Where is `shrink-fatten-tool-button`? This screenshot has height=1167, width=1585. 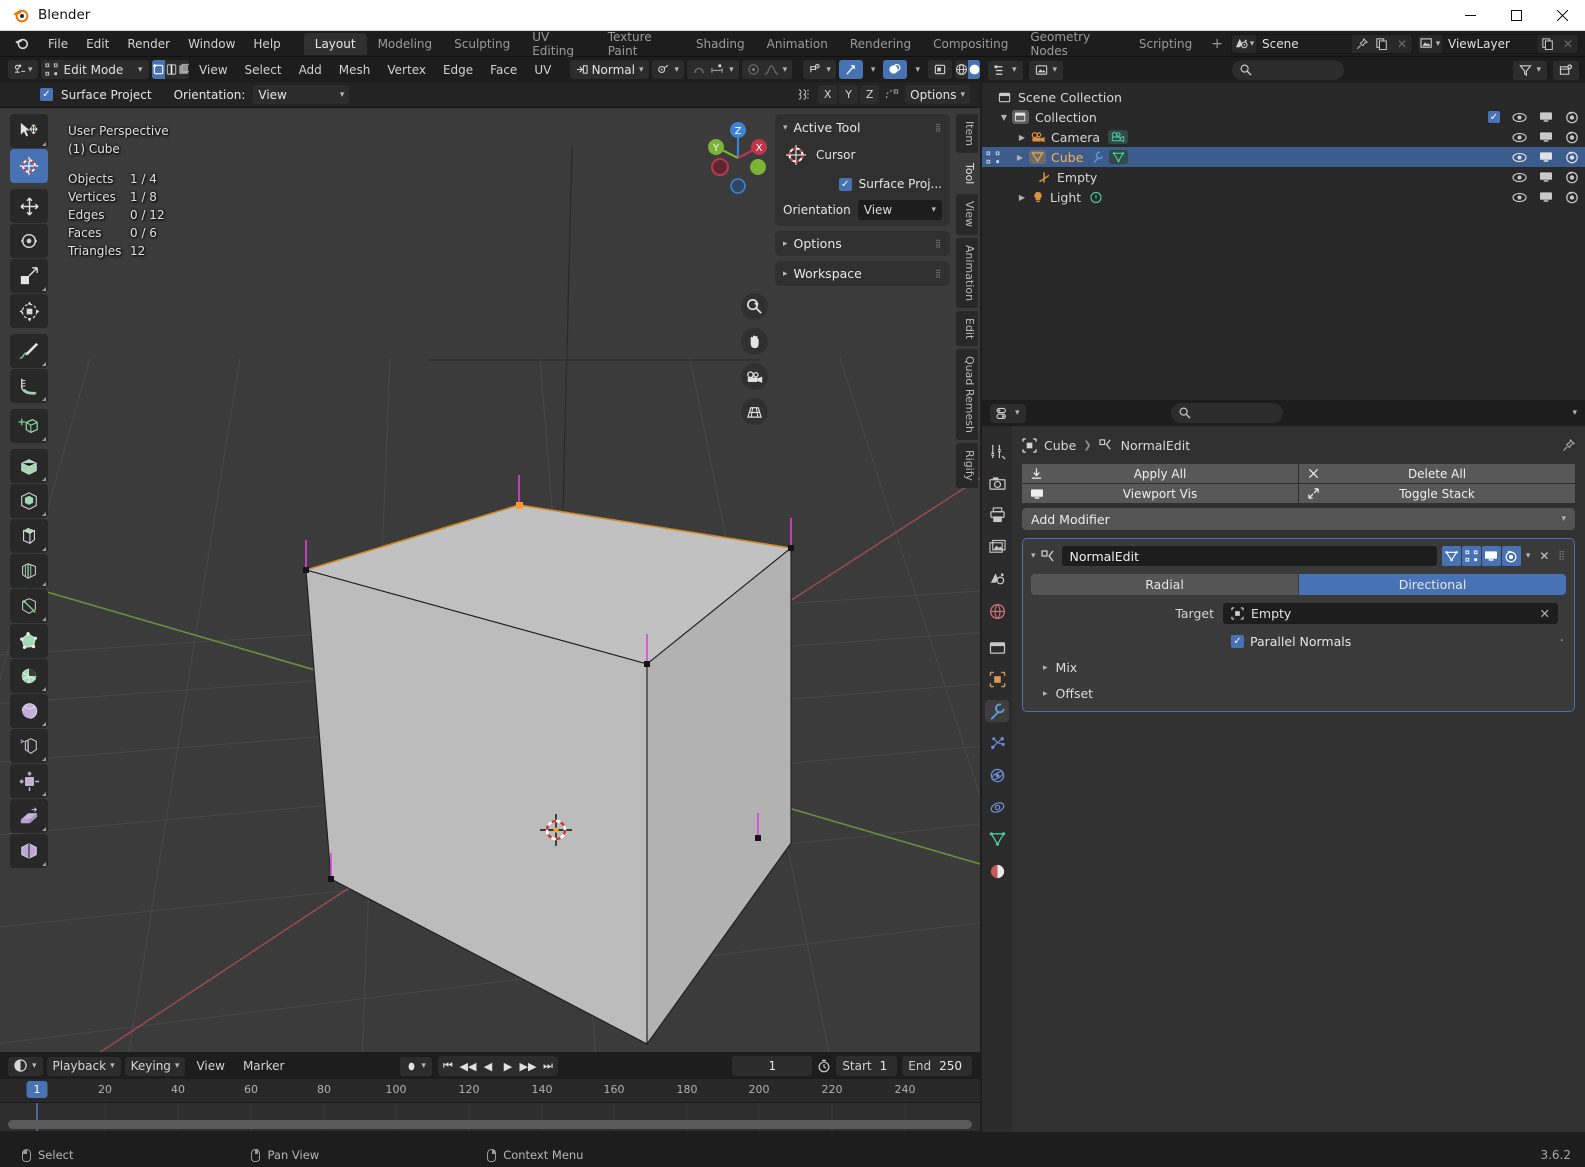
shrink-fatten-tool-button is located at coordinates (29, 781).